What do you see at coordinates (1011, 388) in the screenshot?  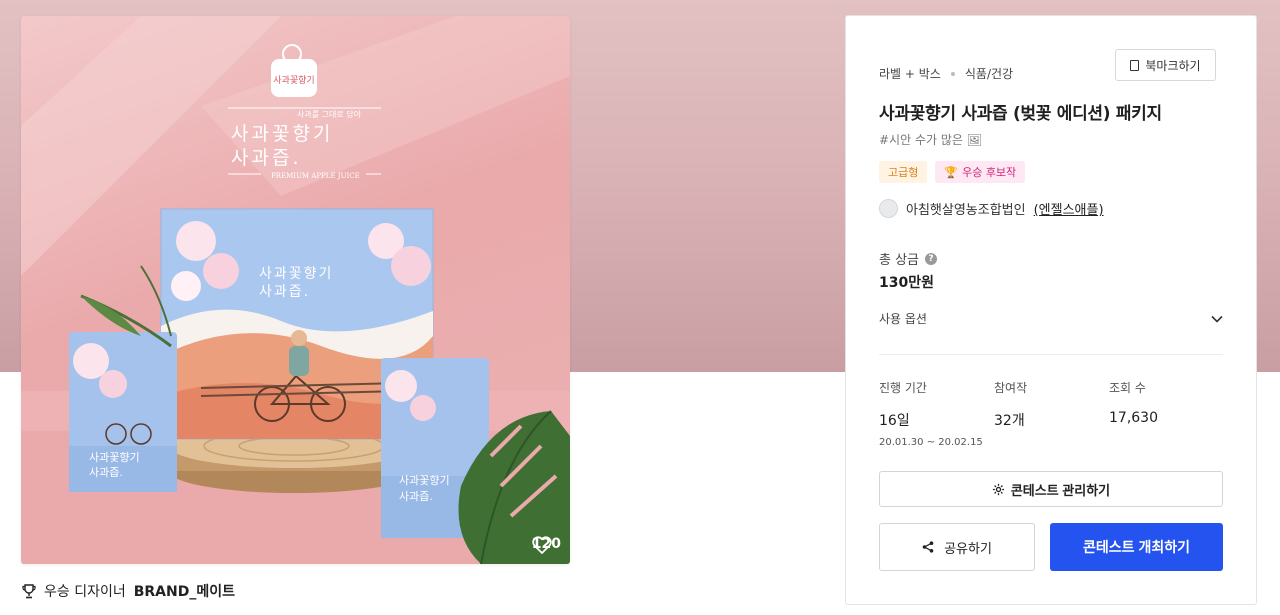 I see `stat-label: 참여작` at bounding box center [1011, 388].